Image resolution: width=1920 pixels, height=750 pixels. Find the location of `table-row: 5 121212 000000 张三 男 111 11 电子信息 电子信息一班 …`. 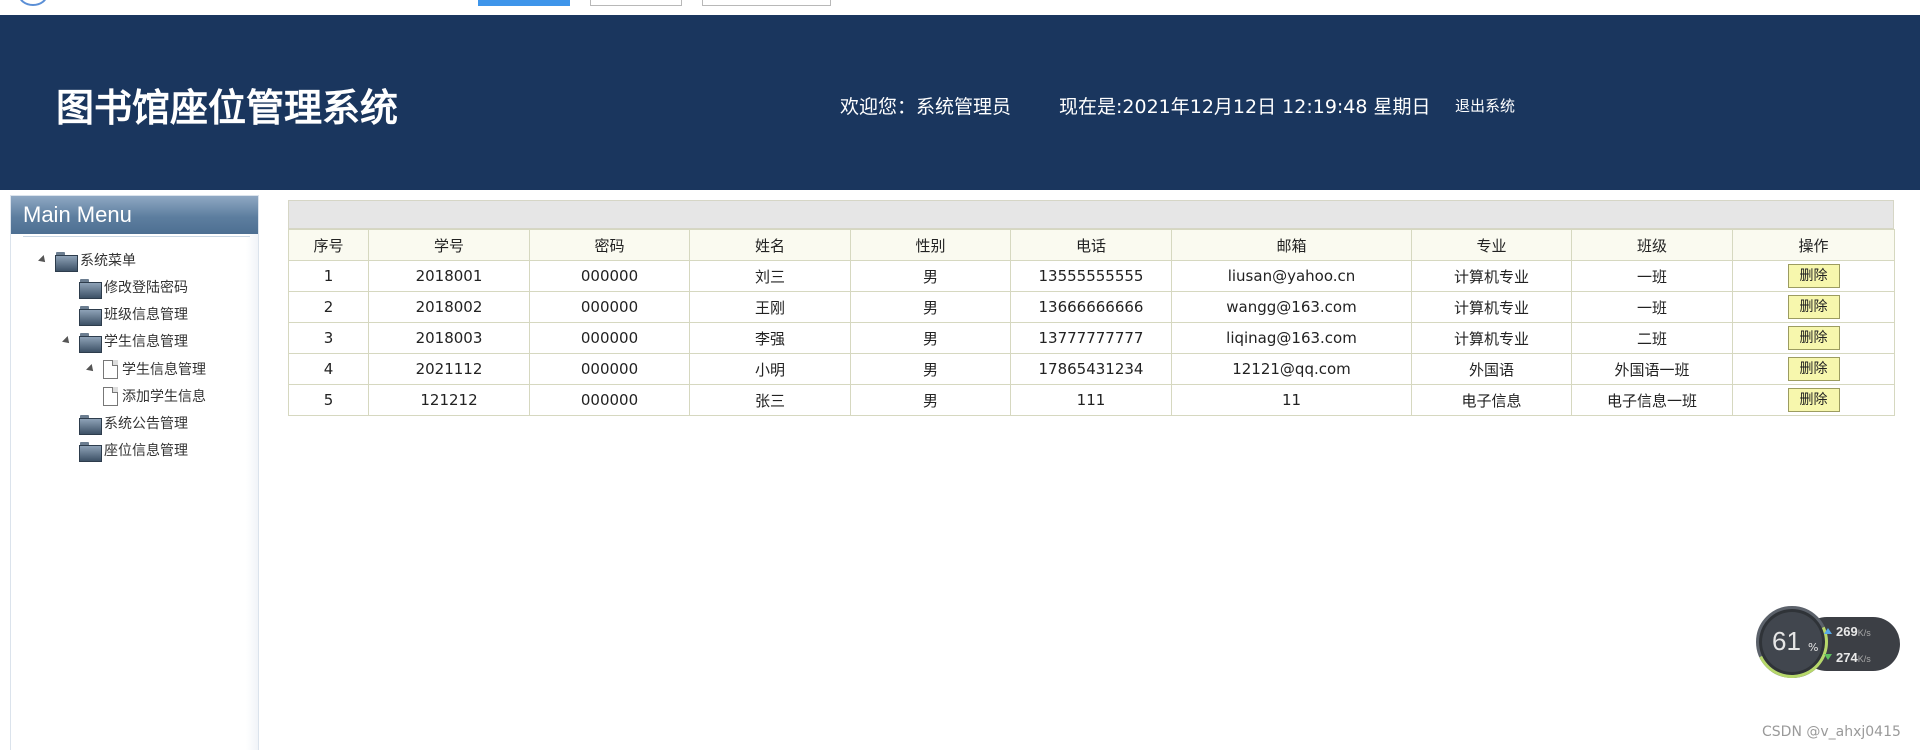

table-row: 5 121212 000000 张三 男 111 11 电子信息 电子信息一班 … is located at coordinates (1091, 400).